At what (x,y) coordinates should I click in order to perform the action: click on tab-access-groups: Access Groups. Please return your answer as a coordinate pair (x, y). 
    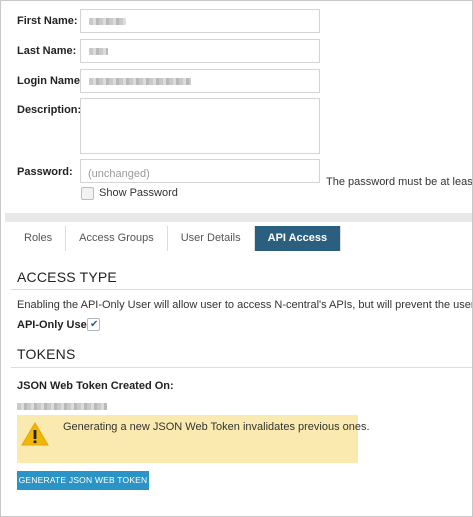
    Looking at the image, I should click on (117, 238).